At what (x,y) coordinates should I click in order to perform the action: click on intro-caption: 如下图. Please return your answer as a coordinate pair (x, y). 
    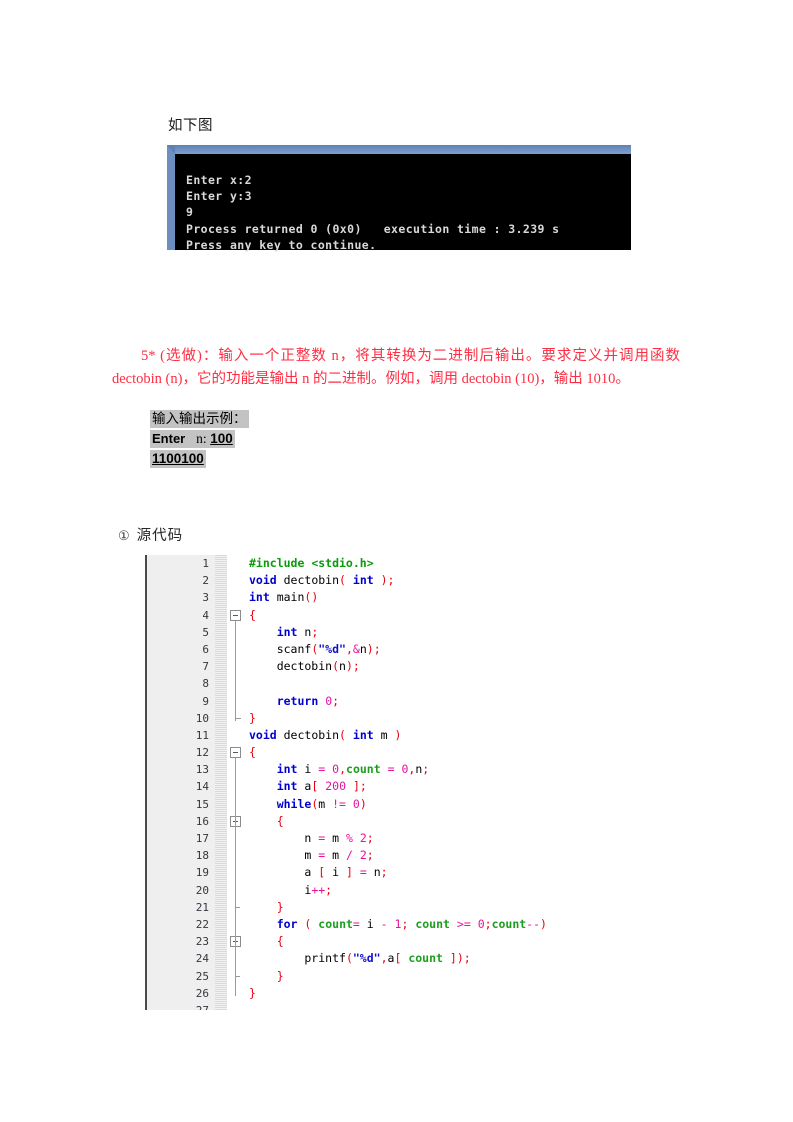
    Looking at the image, I should click on (190, 126).